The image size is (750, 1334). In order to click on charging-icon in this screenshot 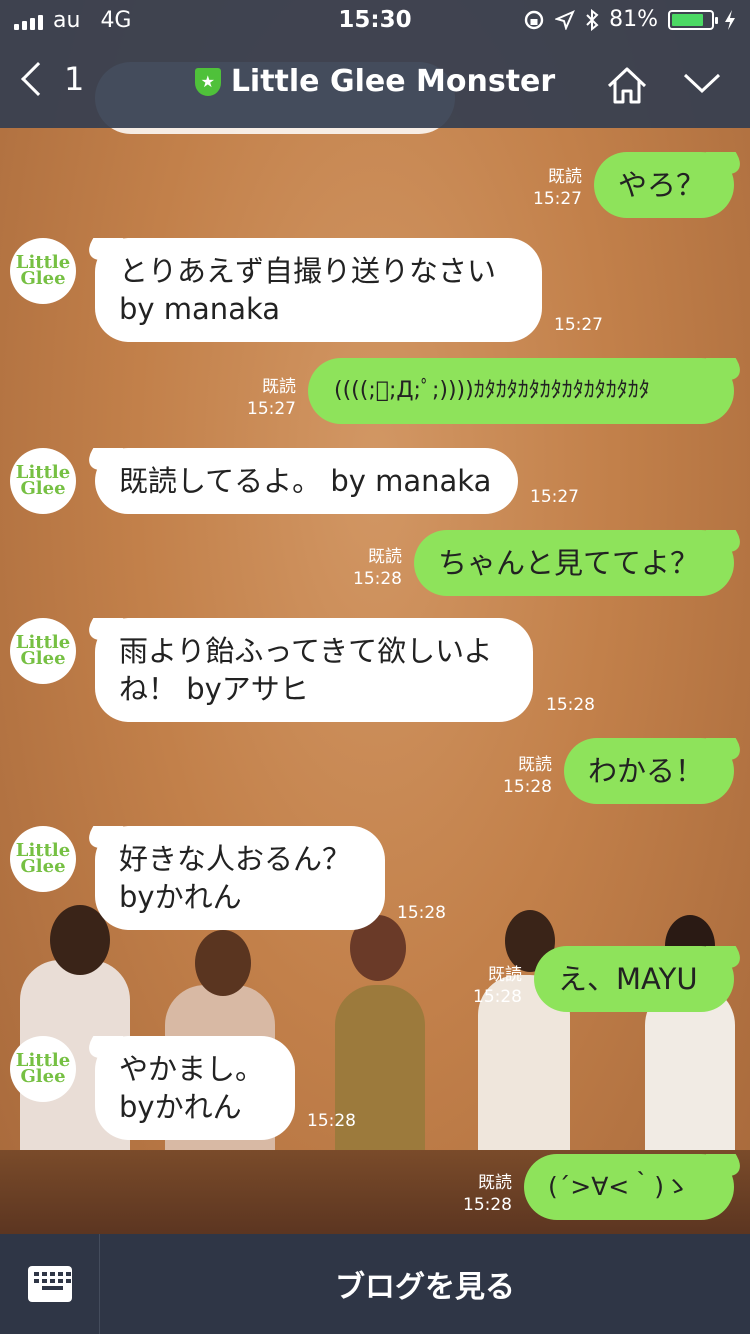, I will do `click(730, 19)`.